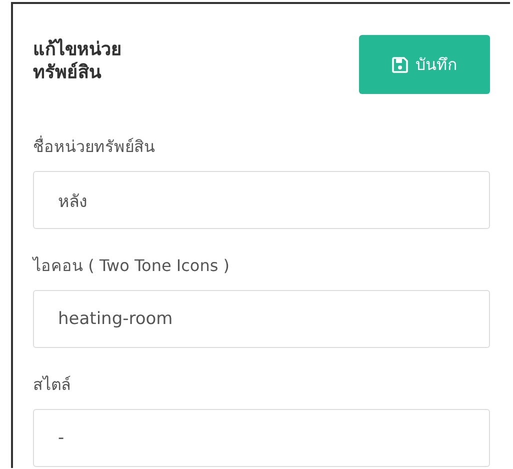  What do you see at coordinates (261, 200) in the screenshot?
I see `input-field: หลัง` at bounding box center [261, 200].